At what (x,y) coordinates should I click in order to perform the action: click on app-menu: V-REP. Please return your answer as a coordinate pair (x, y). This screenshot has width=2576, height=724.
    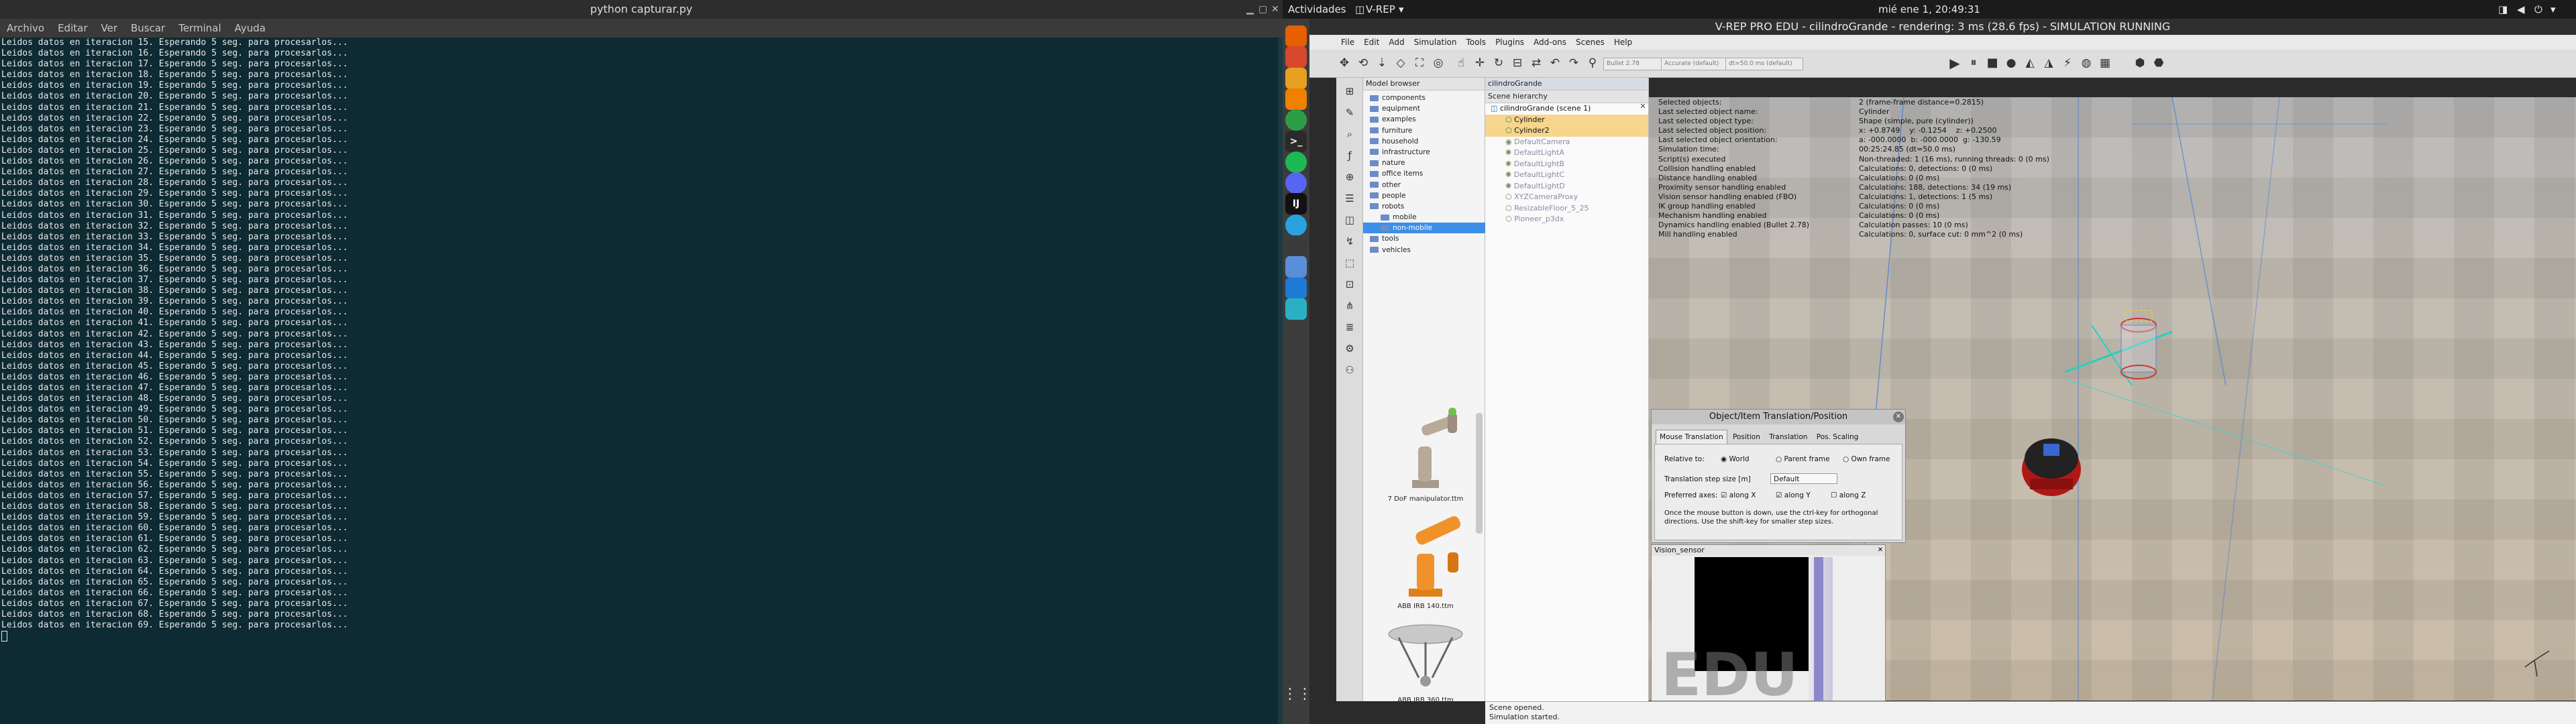
    Looking at the image, I should click on (1380, 9).